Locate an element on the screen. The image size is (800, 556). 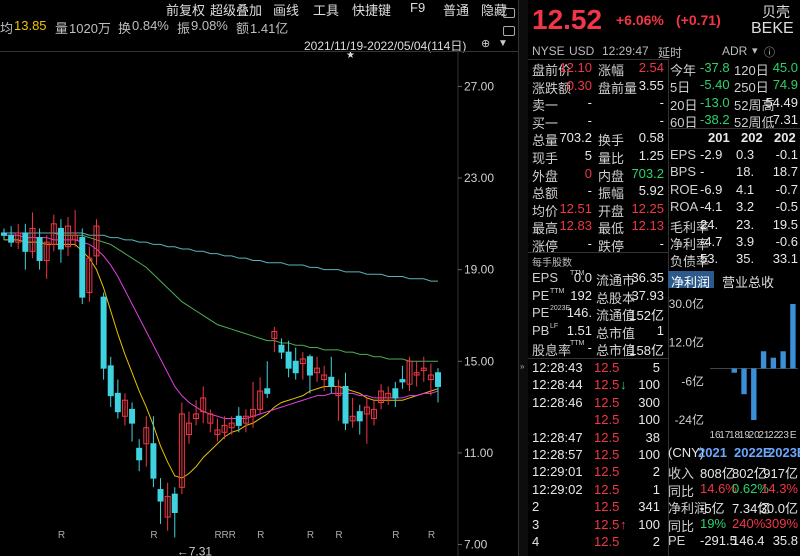
avg-value: 13.85 is located at coordinates (30, 25).